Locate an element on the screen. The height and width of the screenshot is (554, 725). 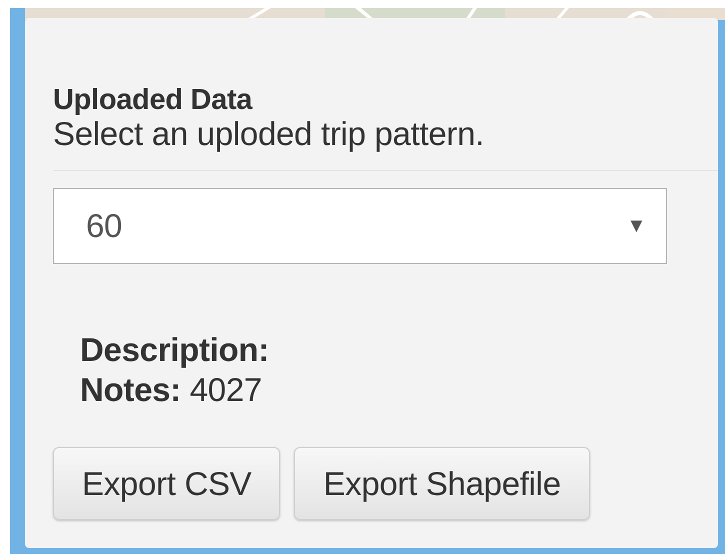
export-button: Export CSV is located at coordinates (166, 483).